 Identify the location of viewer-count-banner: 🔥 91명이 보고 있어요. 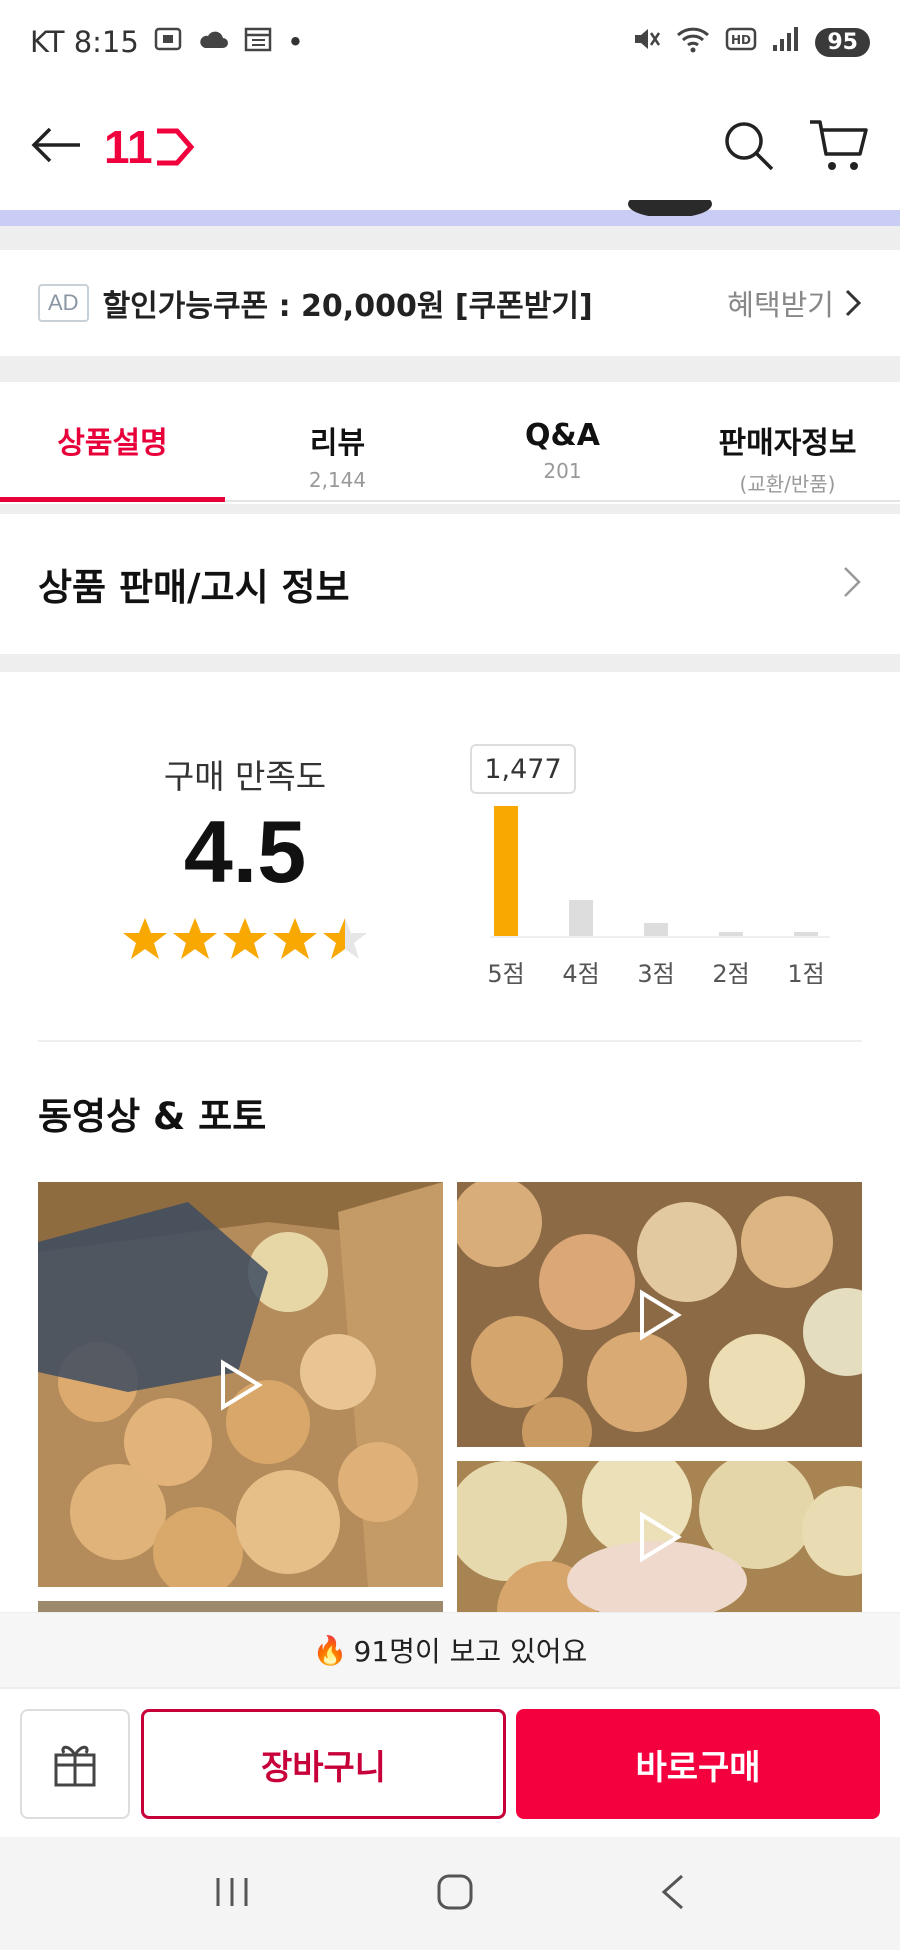
(450, 1649).